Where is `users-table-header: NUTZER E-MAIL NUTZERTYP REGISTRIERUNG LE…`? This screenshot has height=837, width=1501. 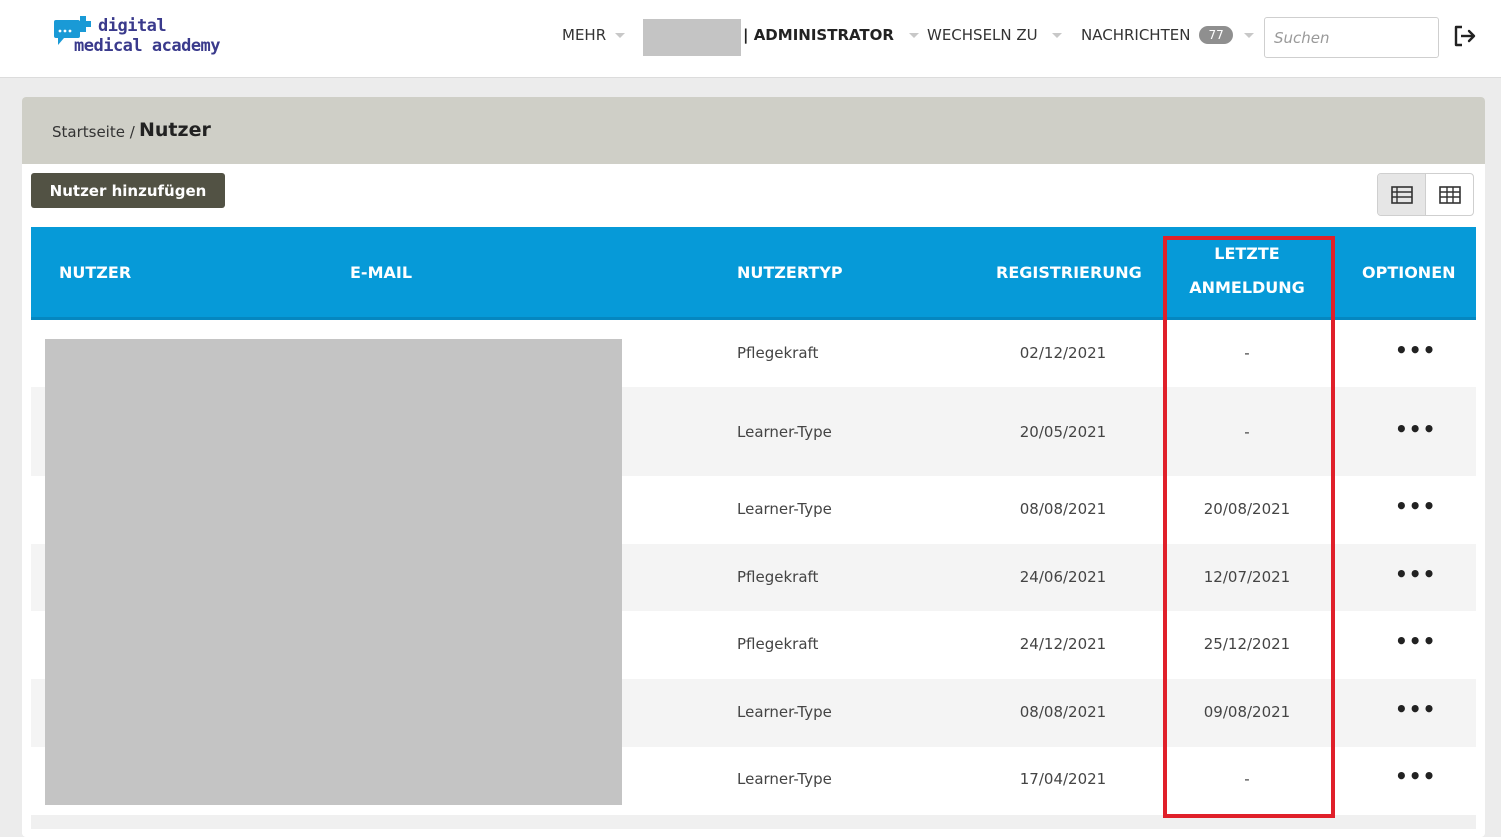
users-table-header: NUTZER E-MAIL NUTZERTYP REGISTRIERUNG LE… is located at coordinates (753, 273).